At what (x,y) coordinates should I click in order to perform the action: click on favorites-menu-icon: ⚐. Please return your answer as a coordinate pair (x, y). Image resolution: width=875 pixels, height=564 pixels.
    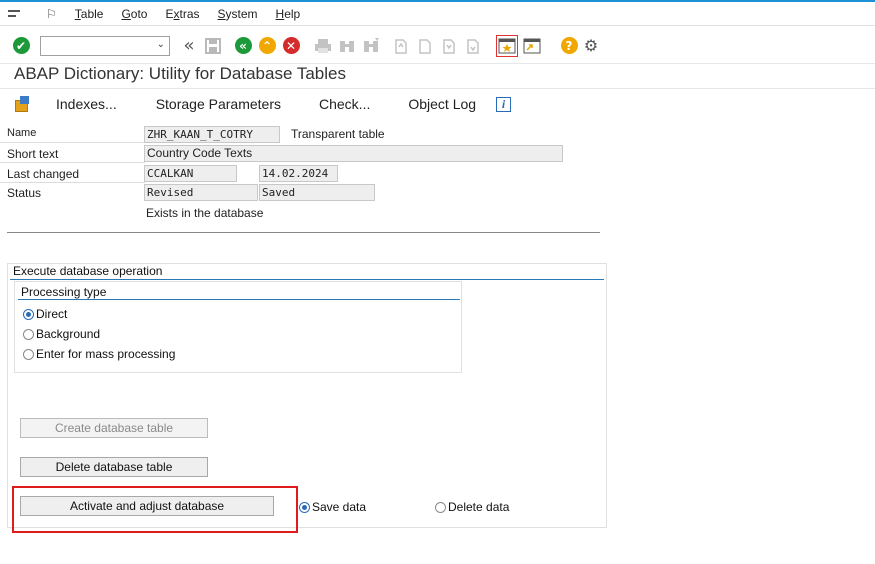
    Looking at the image, I should click on (51, 14).